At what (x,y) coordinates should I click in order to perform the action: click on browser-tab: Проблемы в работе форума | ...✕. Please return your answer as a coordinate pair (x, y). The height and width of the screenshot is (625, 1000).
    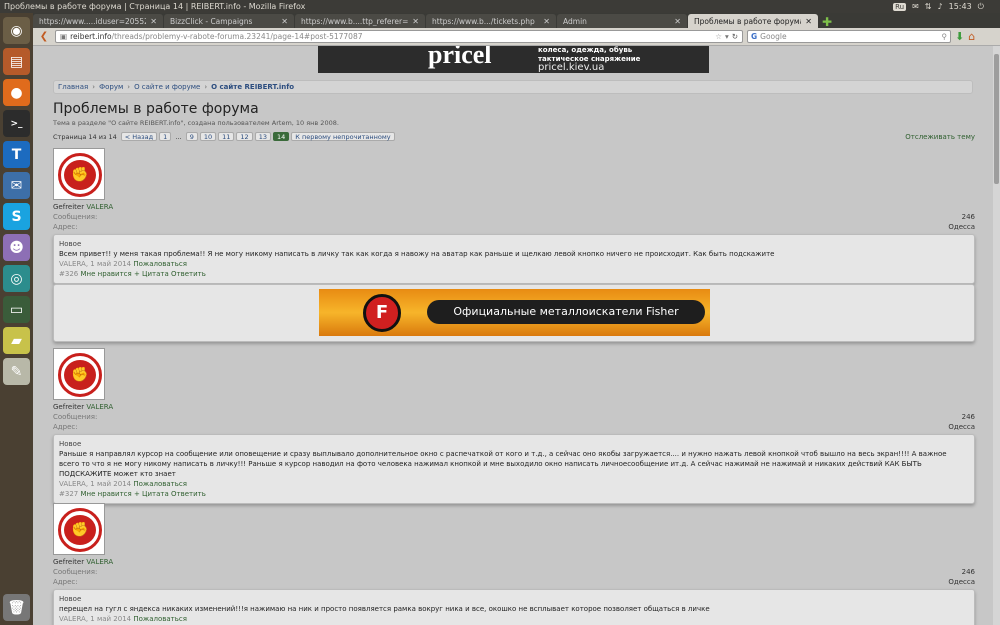
    Looking at the image, I should click on (753, 21).